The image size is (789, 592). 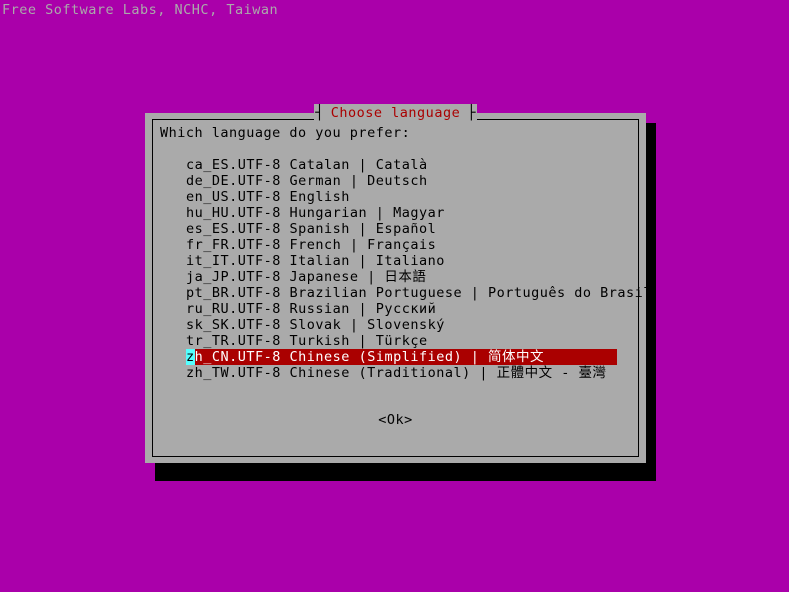 What do you see at coordinates (395, 181) in the screenshot?
I see `language-list-item: de_DE.UTF-8 German | Deutsch` at bounding box center [395, 181].